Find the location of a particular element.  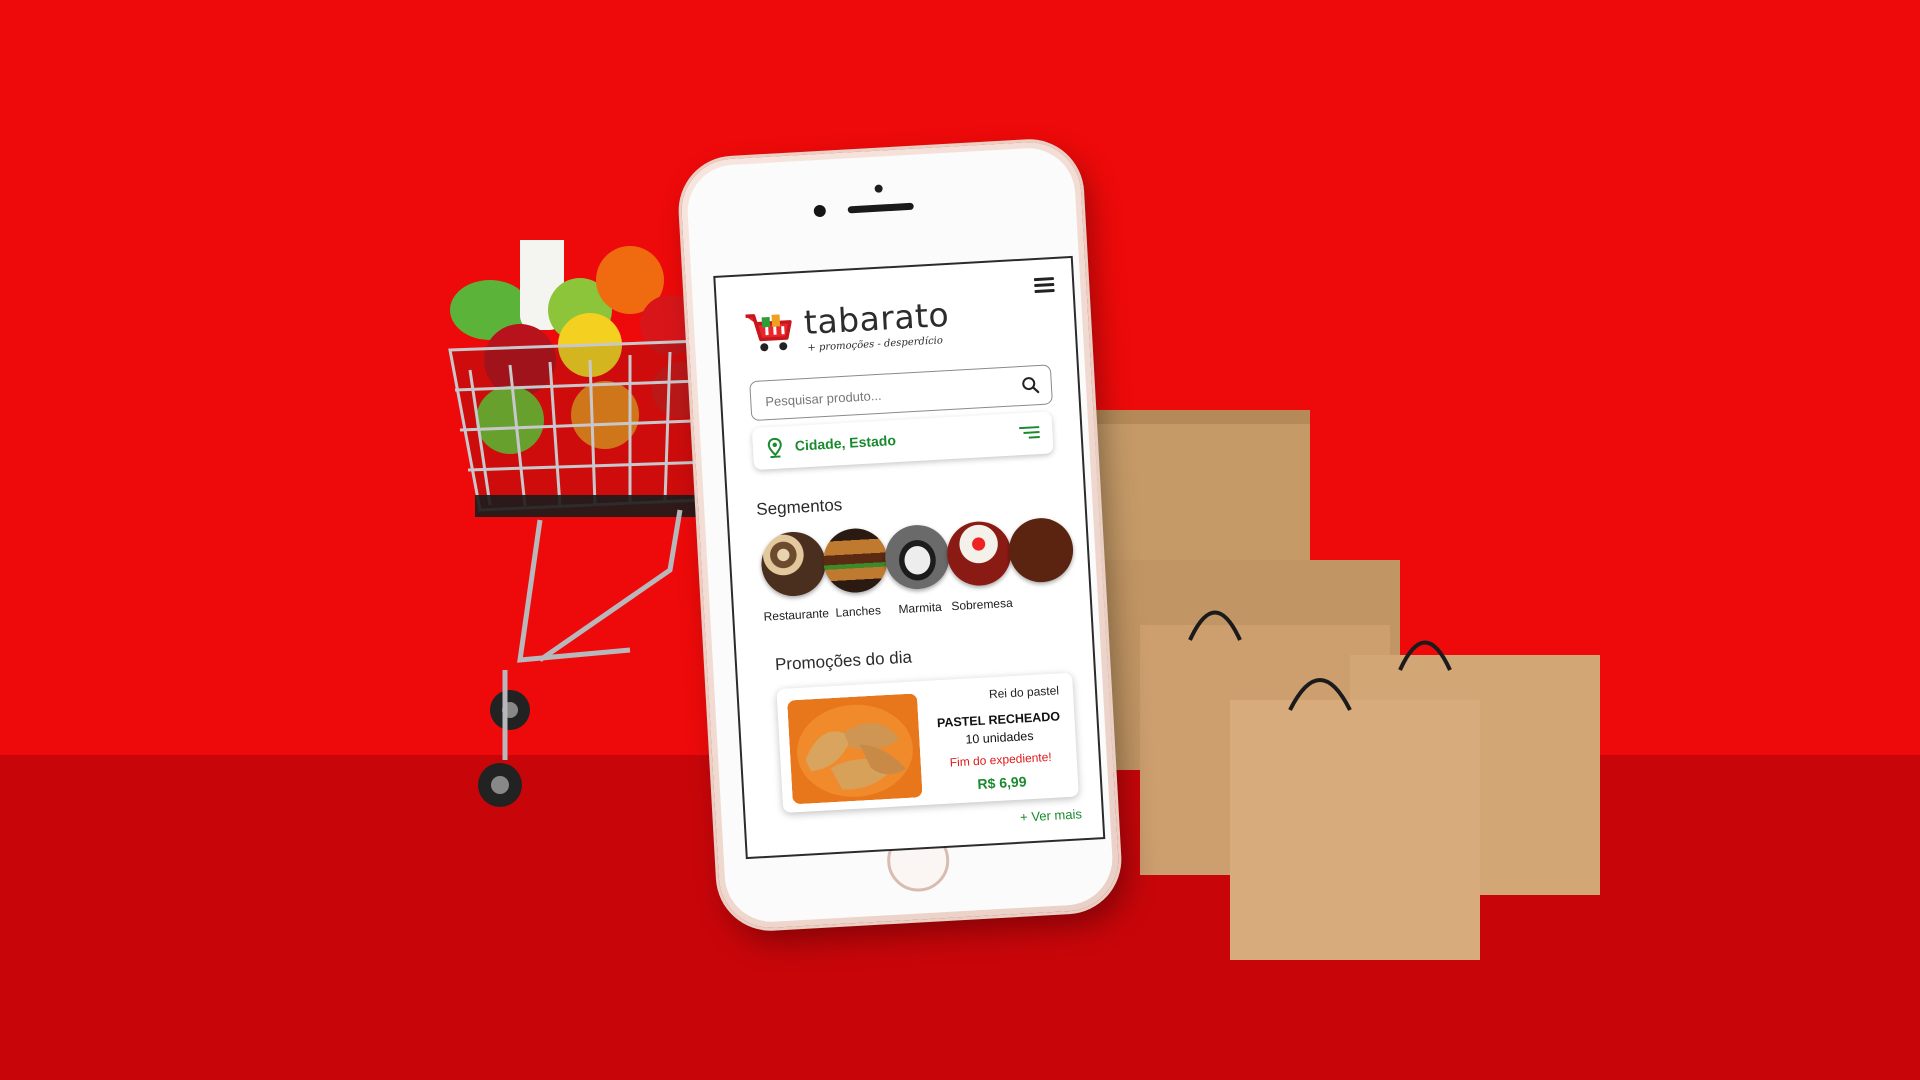

segments-list: Restaurante Lanches Marmita Sobremesa is located at coordinates (931, 574).